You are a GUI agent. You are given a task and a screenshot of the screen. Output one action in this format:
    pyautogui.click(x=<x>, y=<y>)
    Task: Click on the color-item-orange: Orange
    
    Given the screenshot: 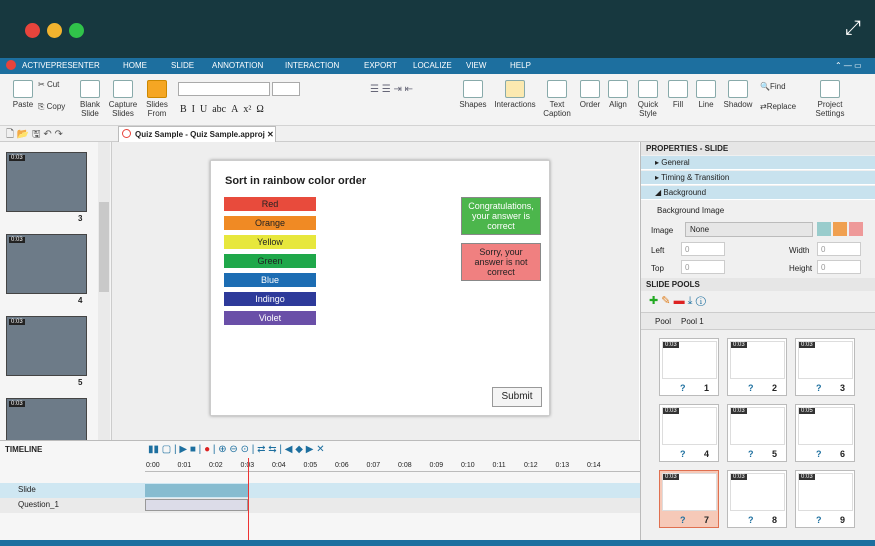 What is the action you would take?
    pyautogui.click(x=270, y=223)
    